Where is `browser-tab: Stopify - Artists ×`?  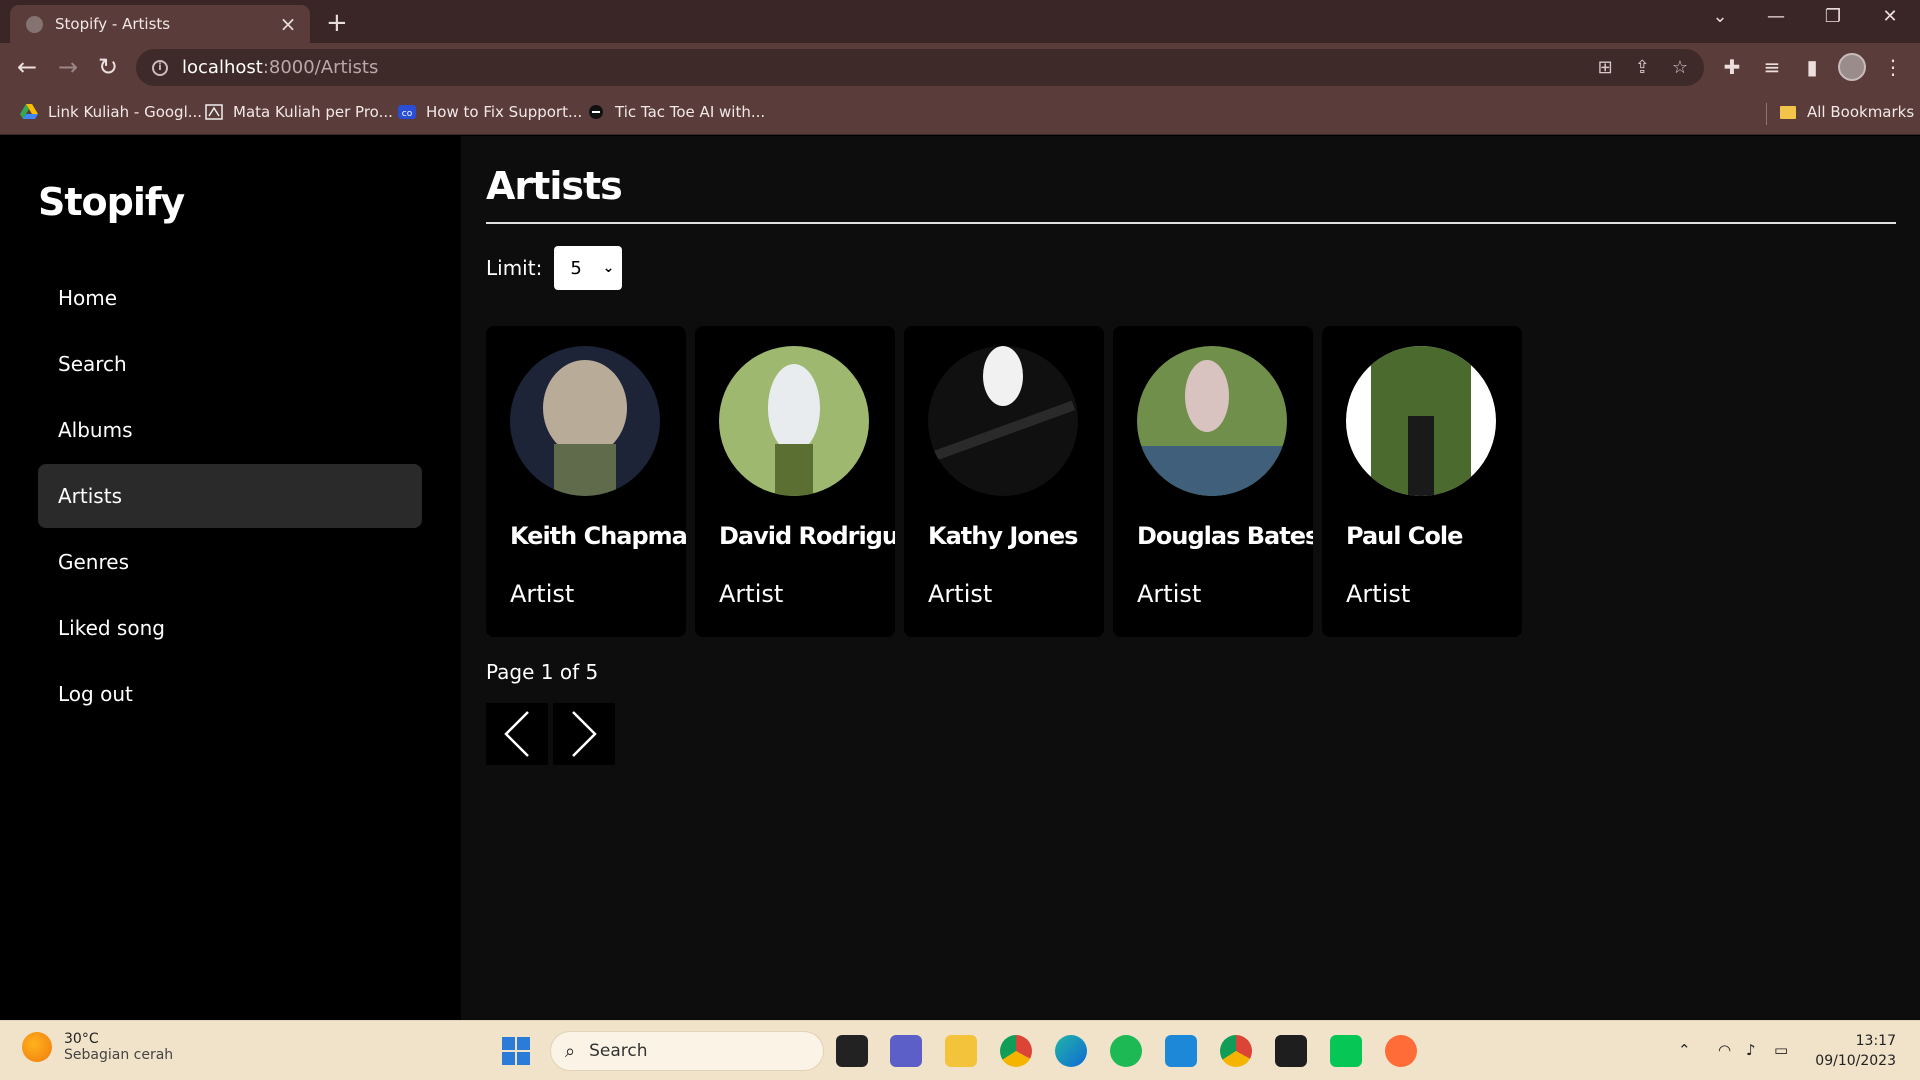 browser-tab: Stopify - Artists × is located at coordinates (160, 24).